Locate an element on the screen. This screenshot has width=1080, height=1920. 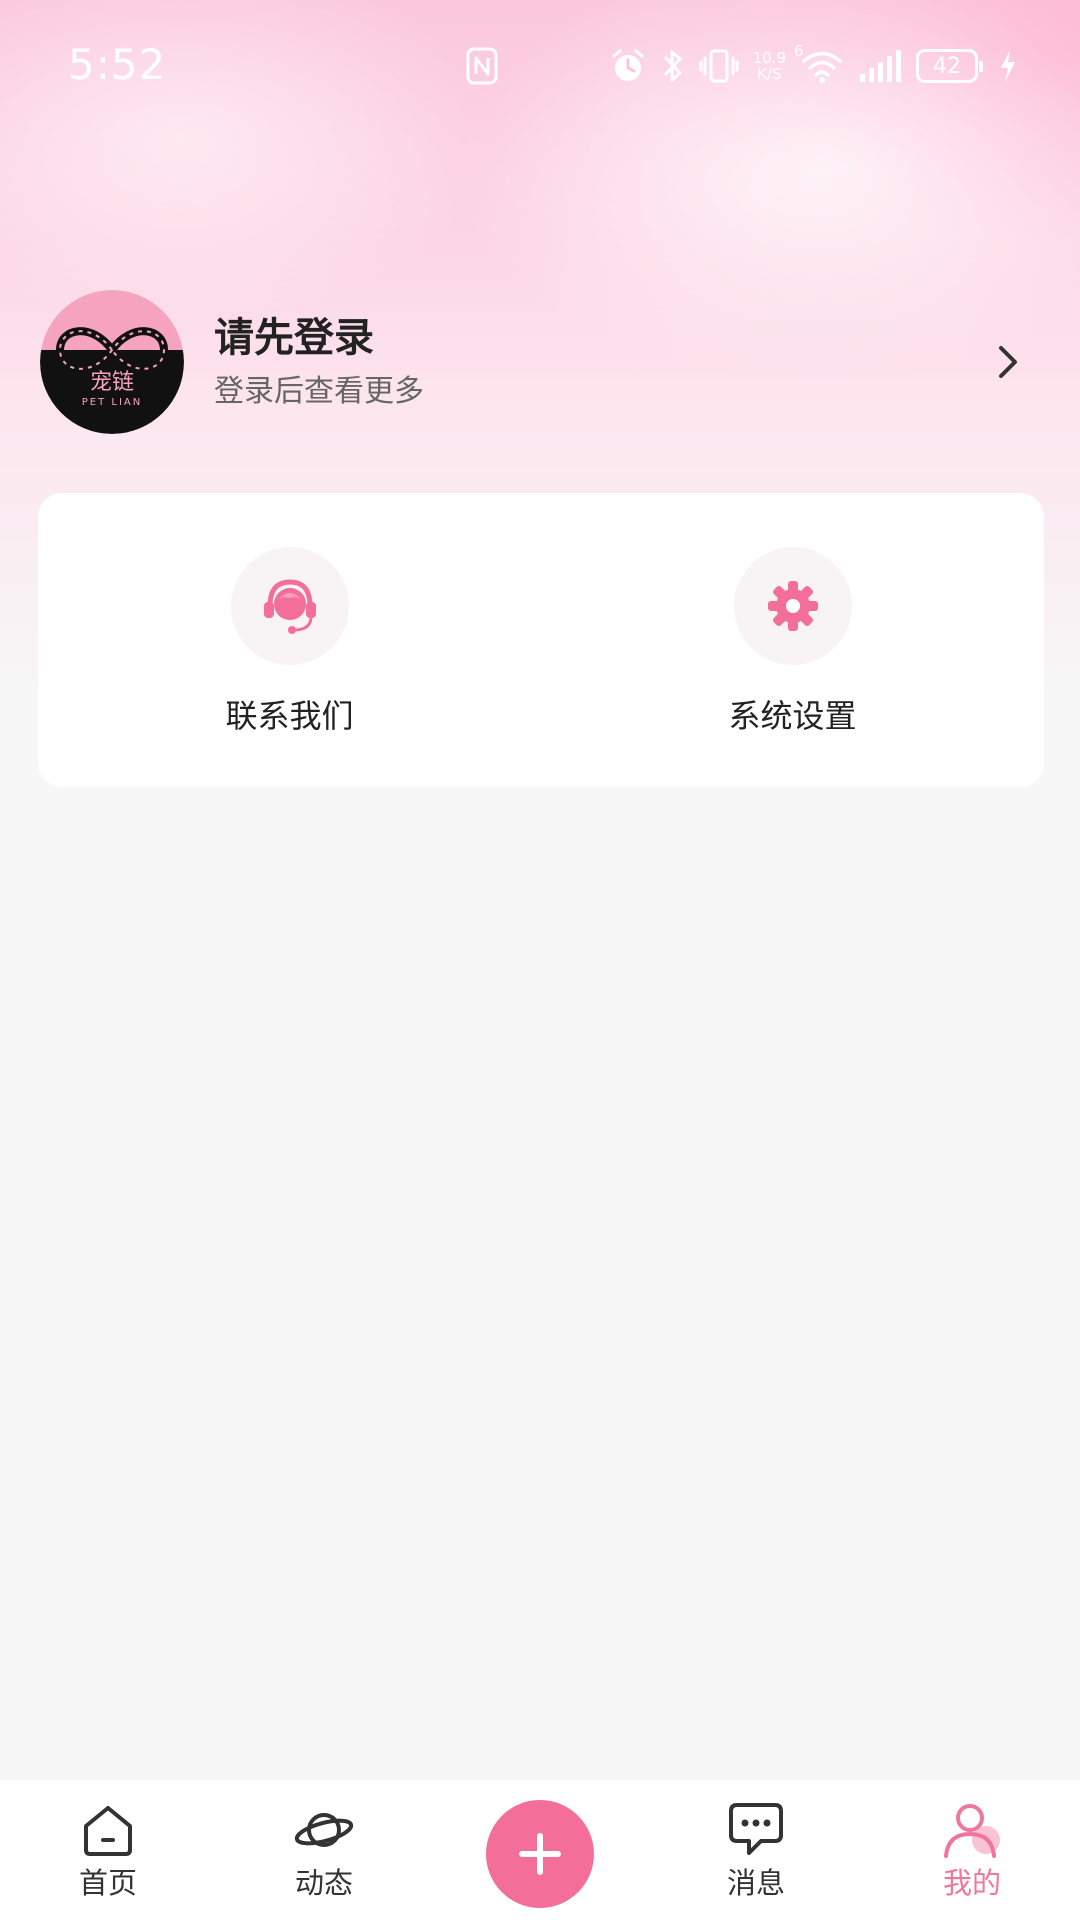
vibrate-icon is located at coordinates (719, 66).